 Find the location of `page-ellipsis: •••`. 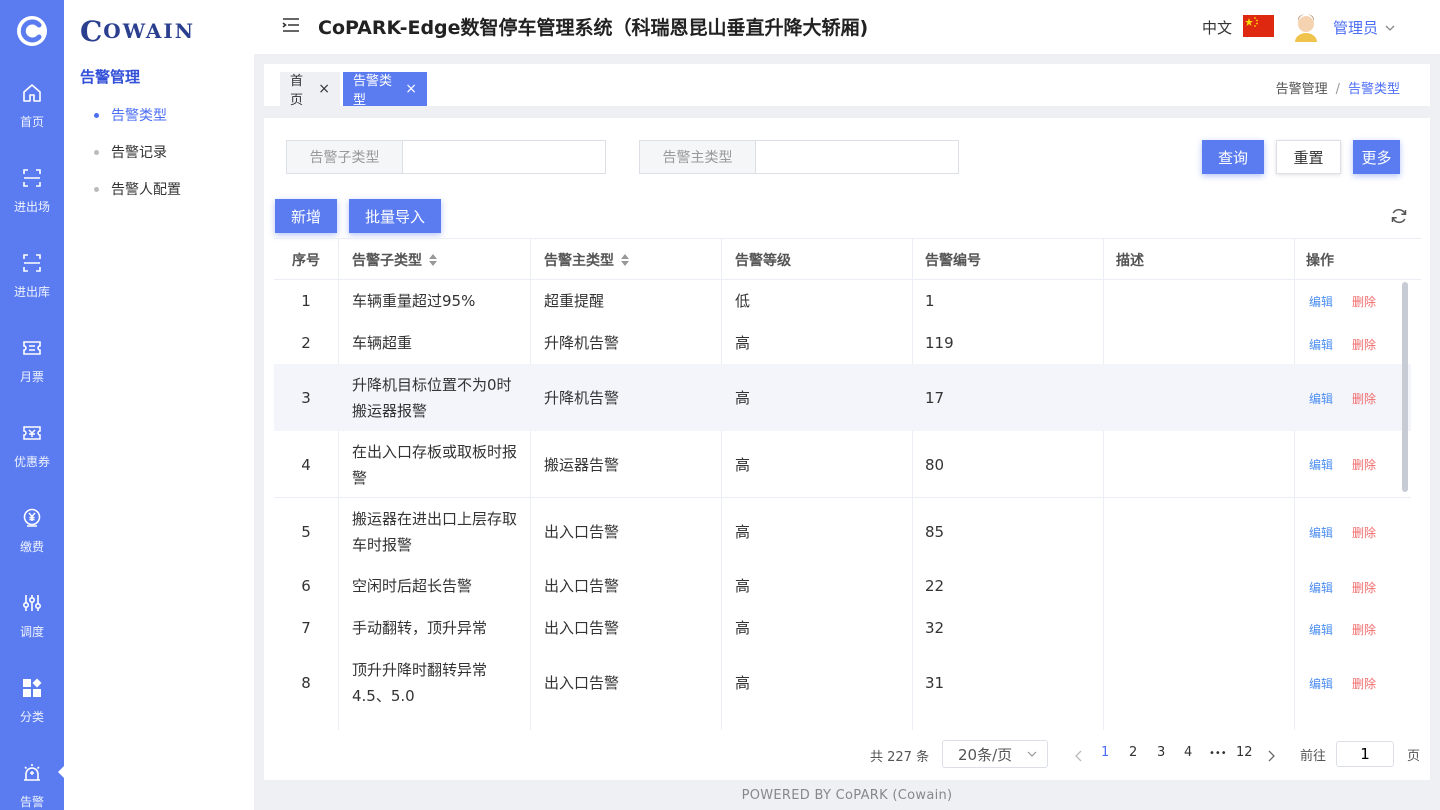

page-ellipsis: ••• is located at coordinates (1218, 753).